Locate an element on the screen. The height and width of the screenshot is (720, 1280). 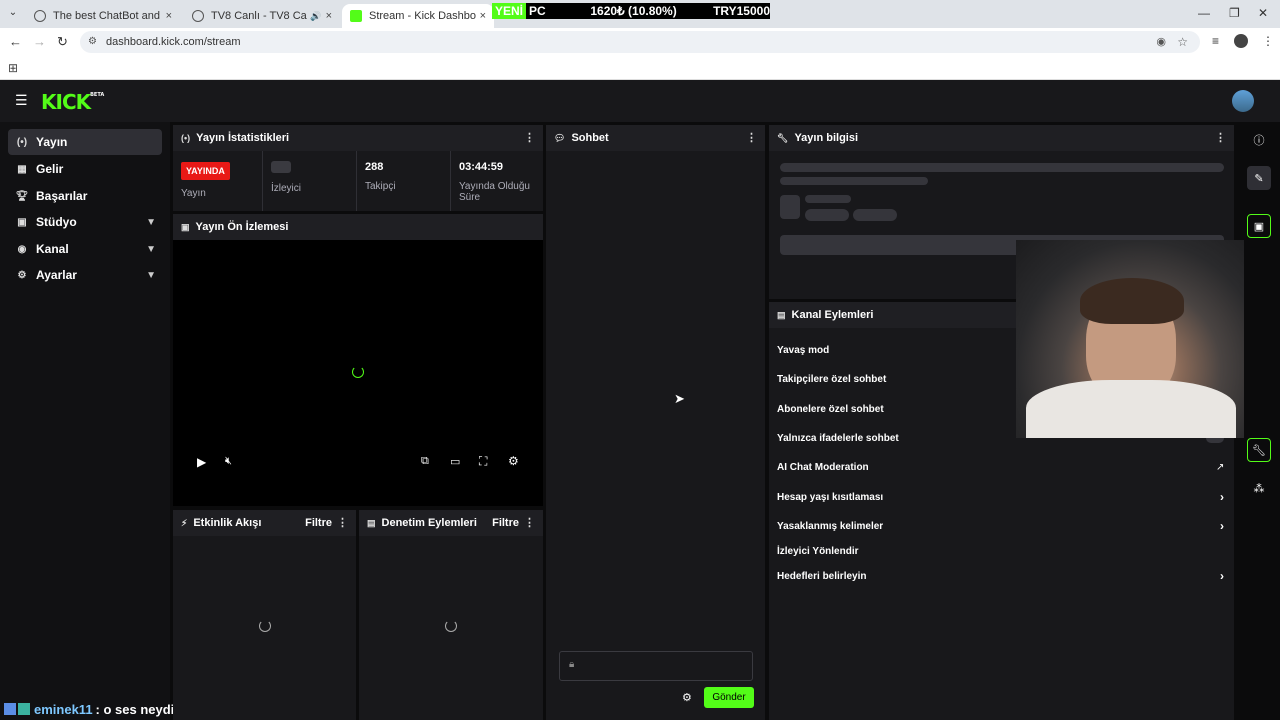
play-icon: ▶ is located at coordinates (201, 462).